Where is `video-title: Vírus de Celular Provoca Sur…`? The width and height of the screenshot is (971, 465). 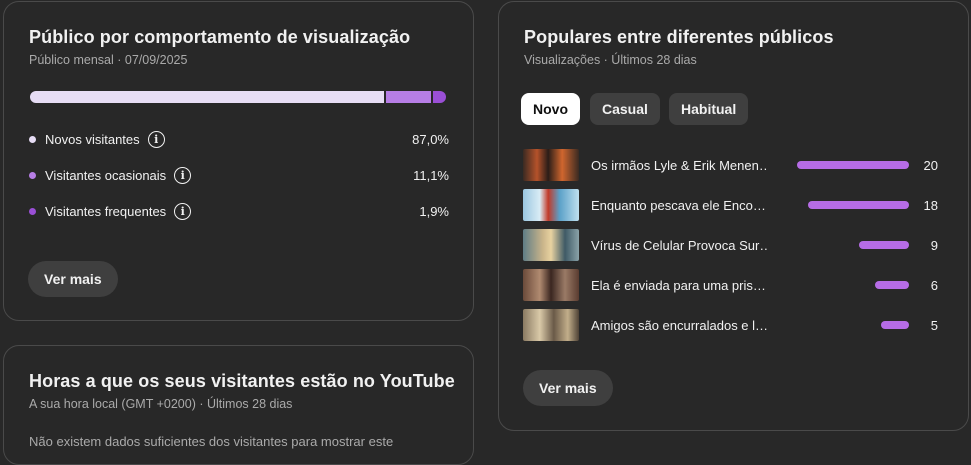
video-title: Vírus de Celular Provoca Sur… is located at coordinates (679, 245).